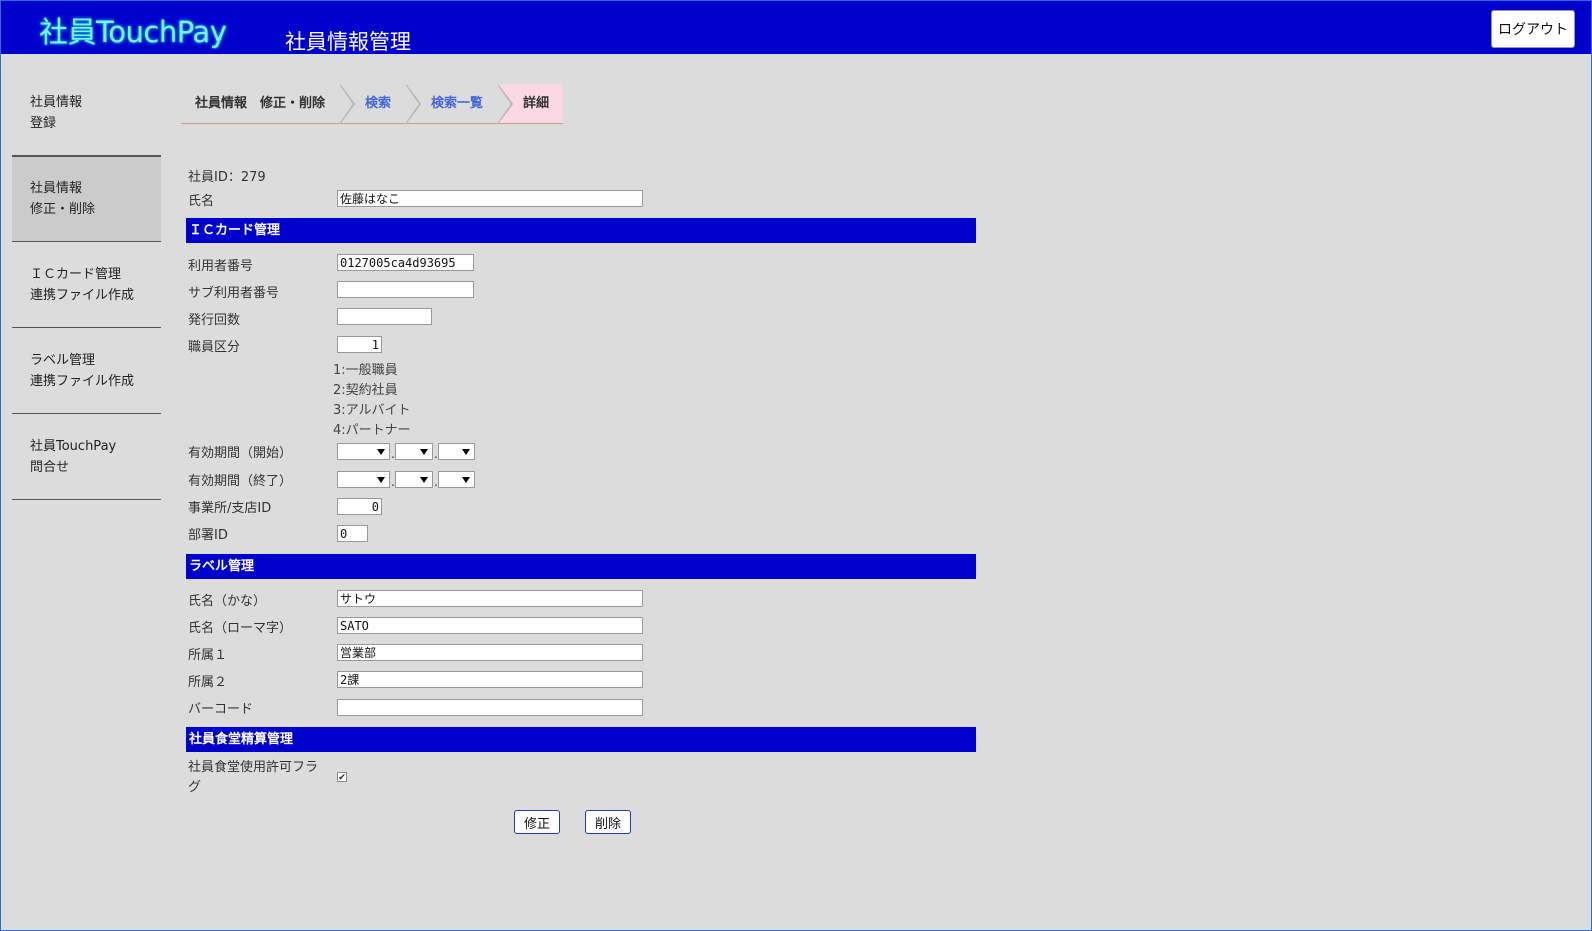  What do you see at coordinates (490, 707) in the screenshot?
I see `barcode-input` at bounding box center [490, 707].